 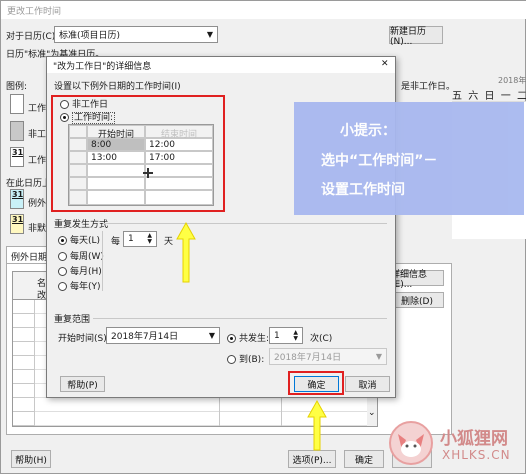 I want to click on radio-weekly-dot, so click(x=62, y=256).